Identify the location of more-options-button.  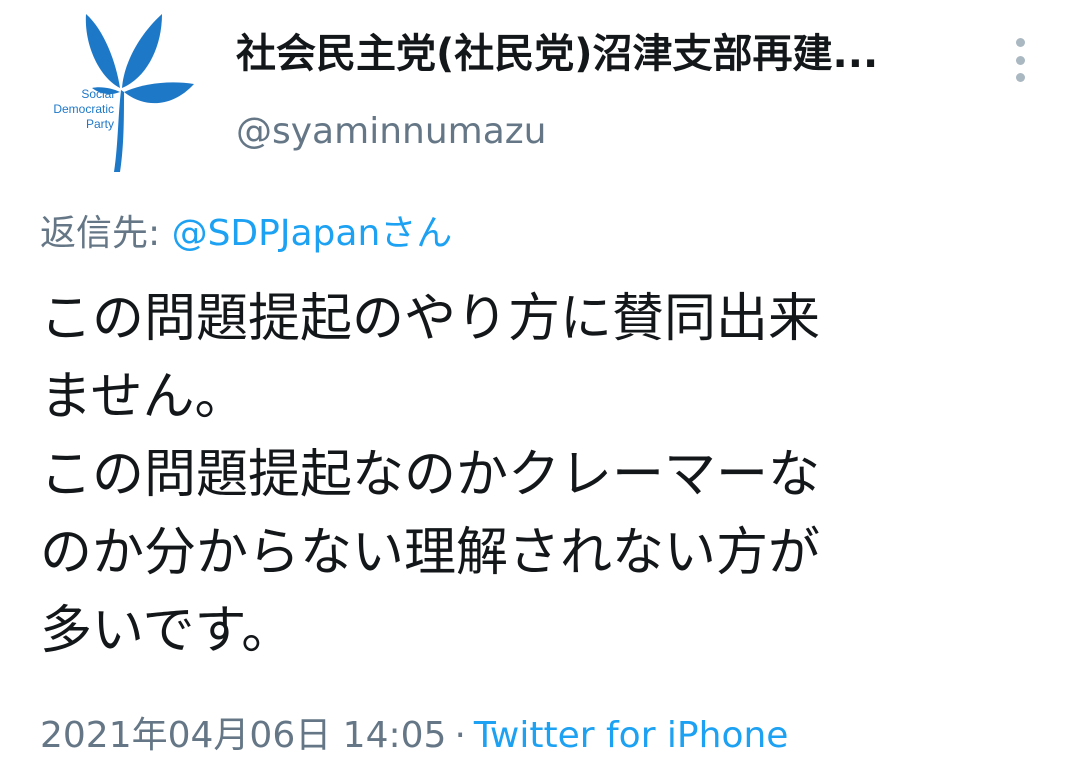
(1020, 60).